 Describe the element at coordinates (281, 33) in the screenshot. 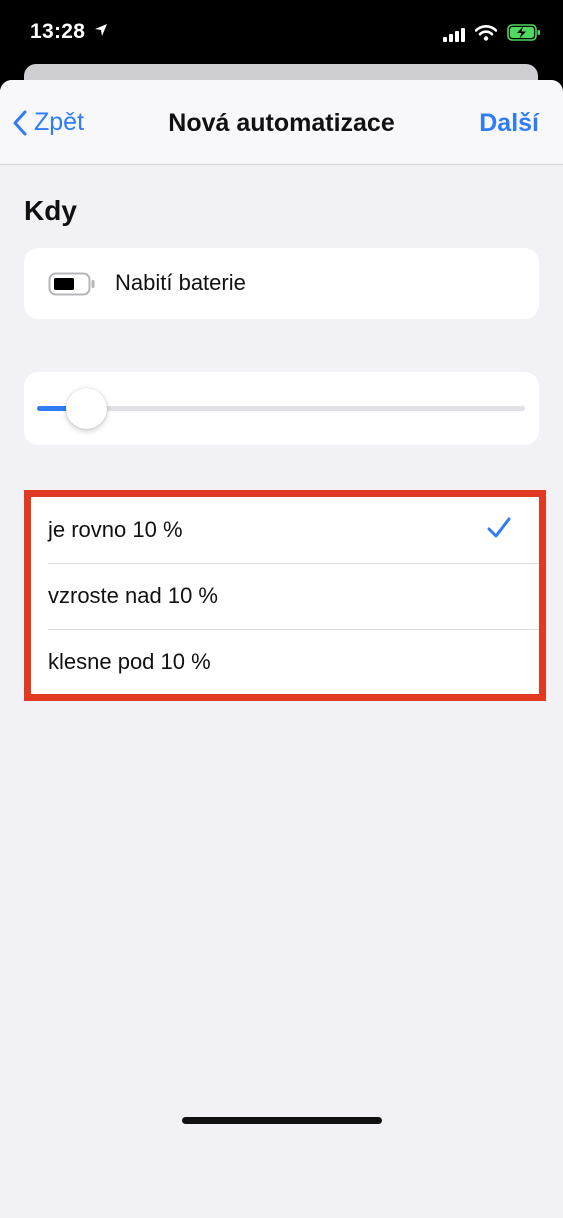

I see `status-bar: 13:28` at that location.